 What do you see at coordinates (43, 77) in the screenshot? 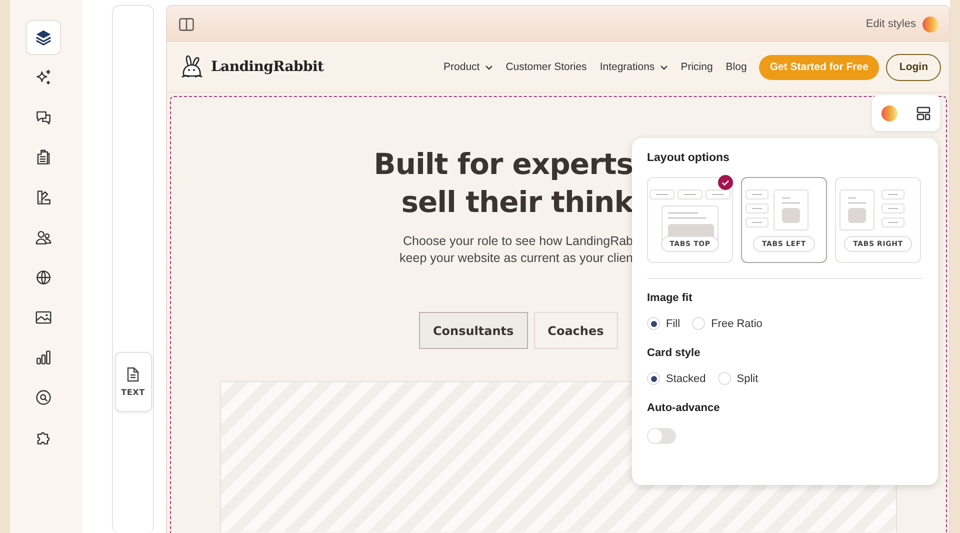
I see `sparkles-icon` at bounding box center [43, 77].